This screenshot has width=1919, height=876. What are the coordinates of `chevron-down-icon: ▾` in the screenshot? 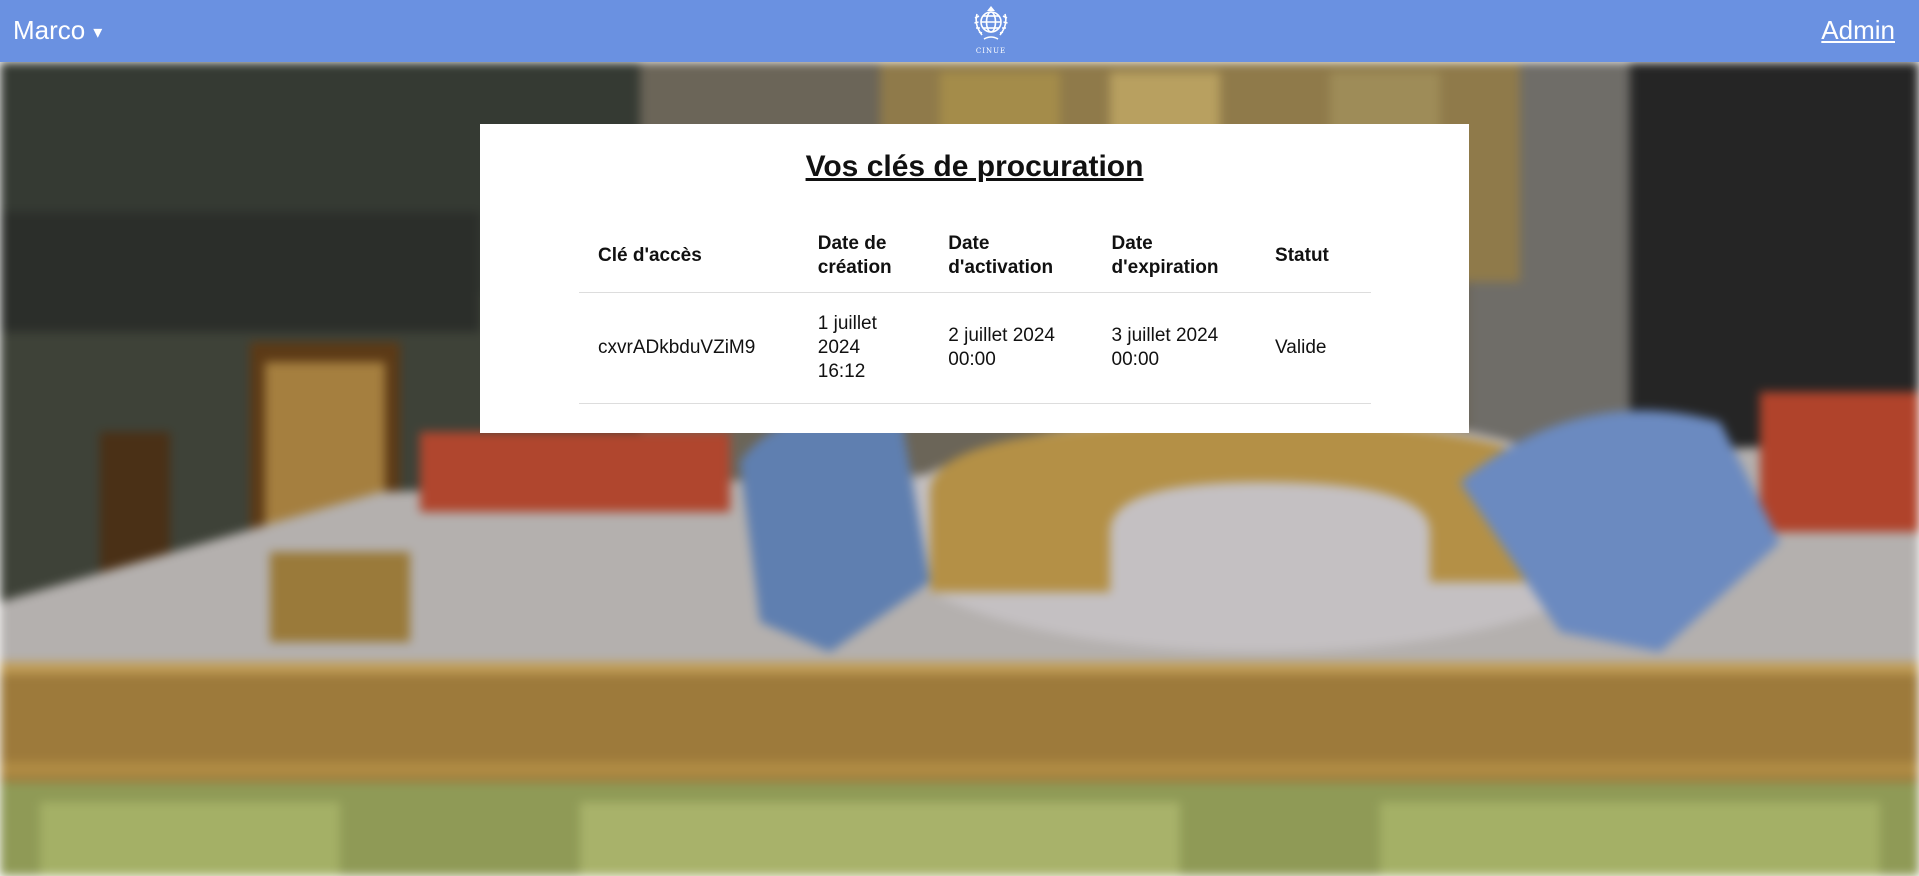 It's located at (98, 32).